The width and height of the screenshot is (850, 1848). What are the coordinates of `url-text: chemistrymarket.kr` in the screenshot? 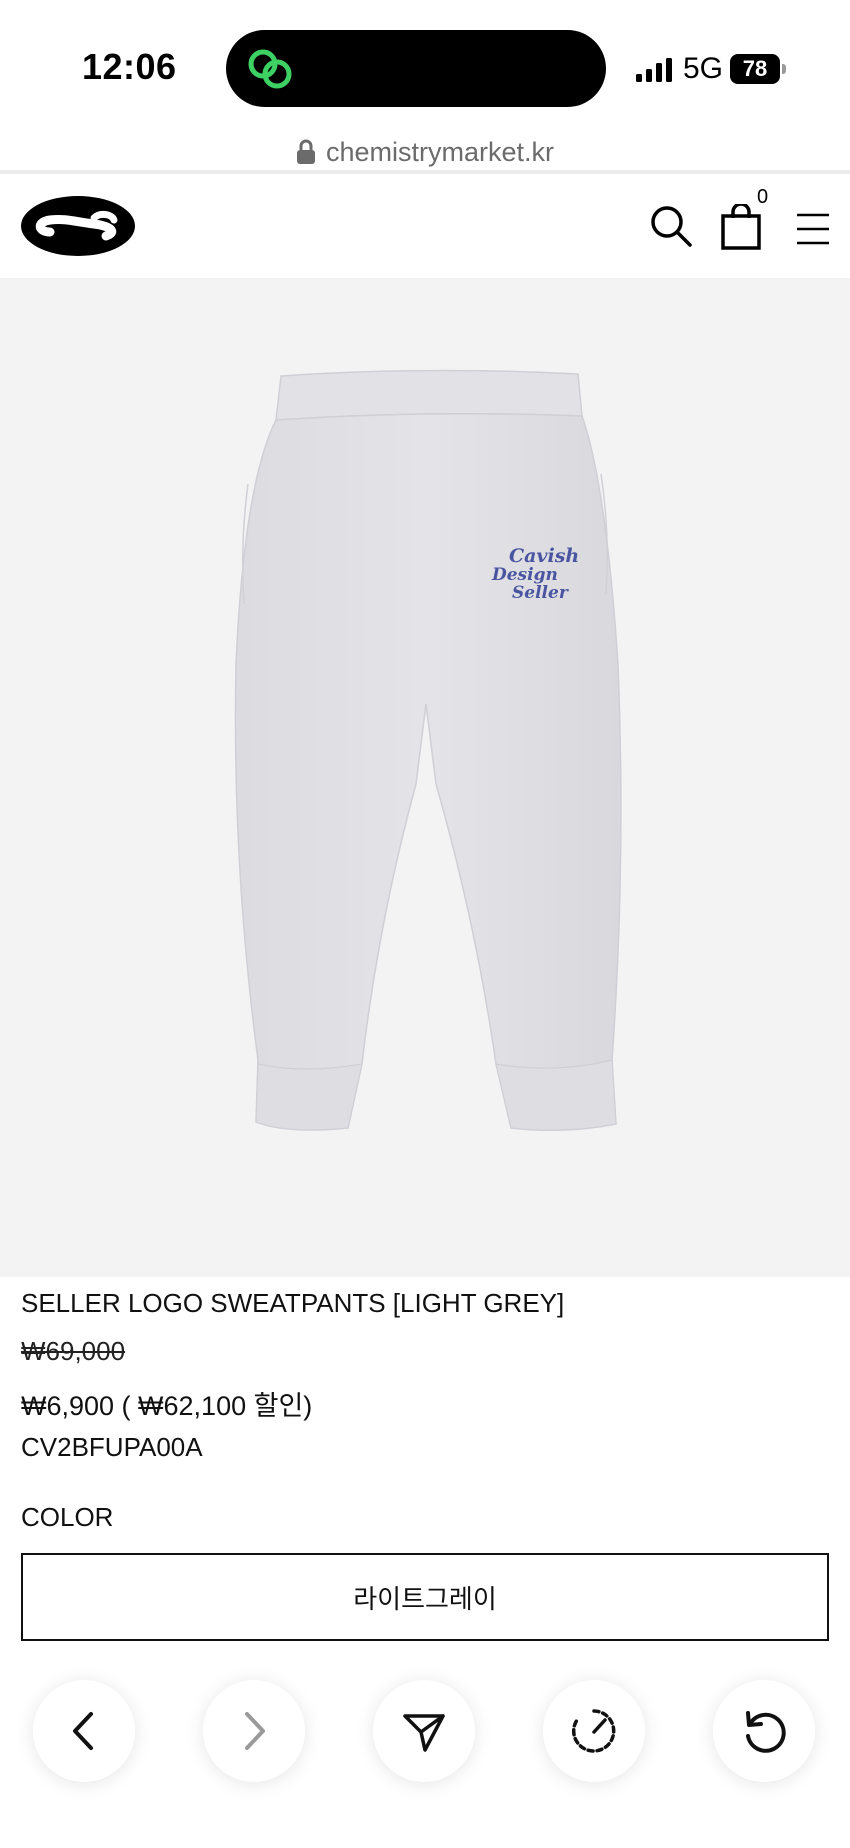 It's located at (440, 151).